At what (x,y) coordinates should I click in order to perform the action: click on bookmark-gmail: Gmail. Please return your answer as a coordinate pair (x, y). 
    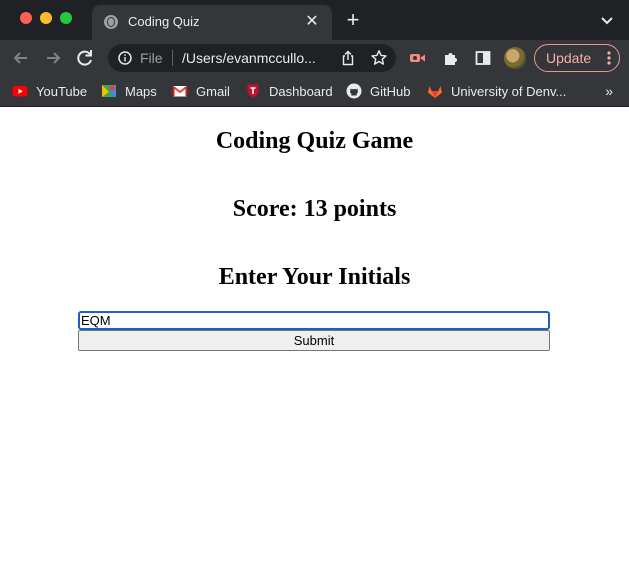
    Looking at the image, I should click on (201, 91).